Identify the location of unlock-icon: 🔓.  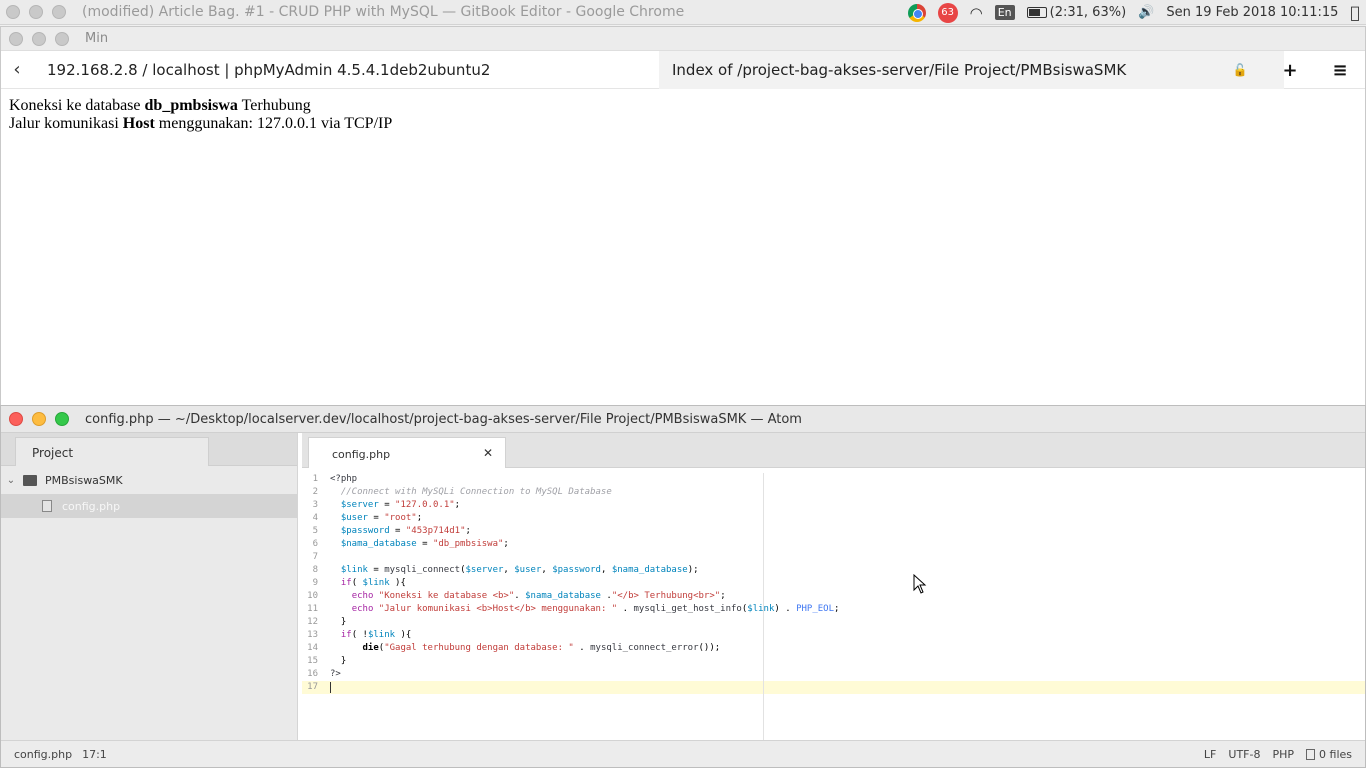
(1240, 70).